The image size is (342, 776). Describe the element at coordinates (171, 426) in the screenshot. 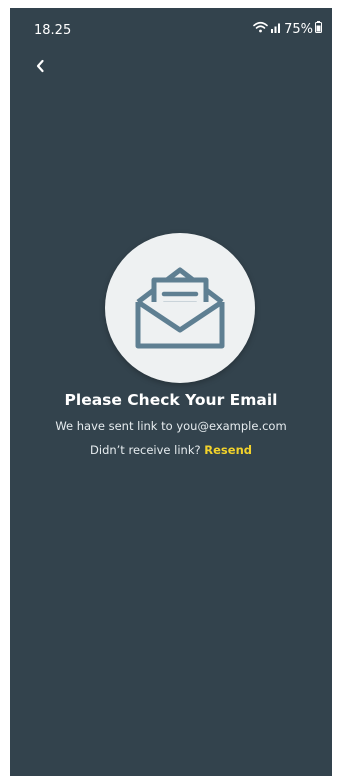

I see `confirmation-message: We have sent link to you@example.com` at that location.